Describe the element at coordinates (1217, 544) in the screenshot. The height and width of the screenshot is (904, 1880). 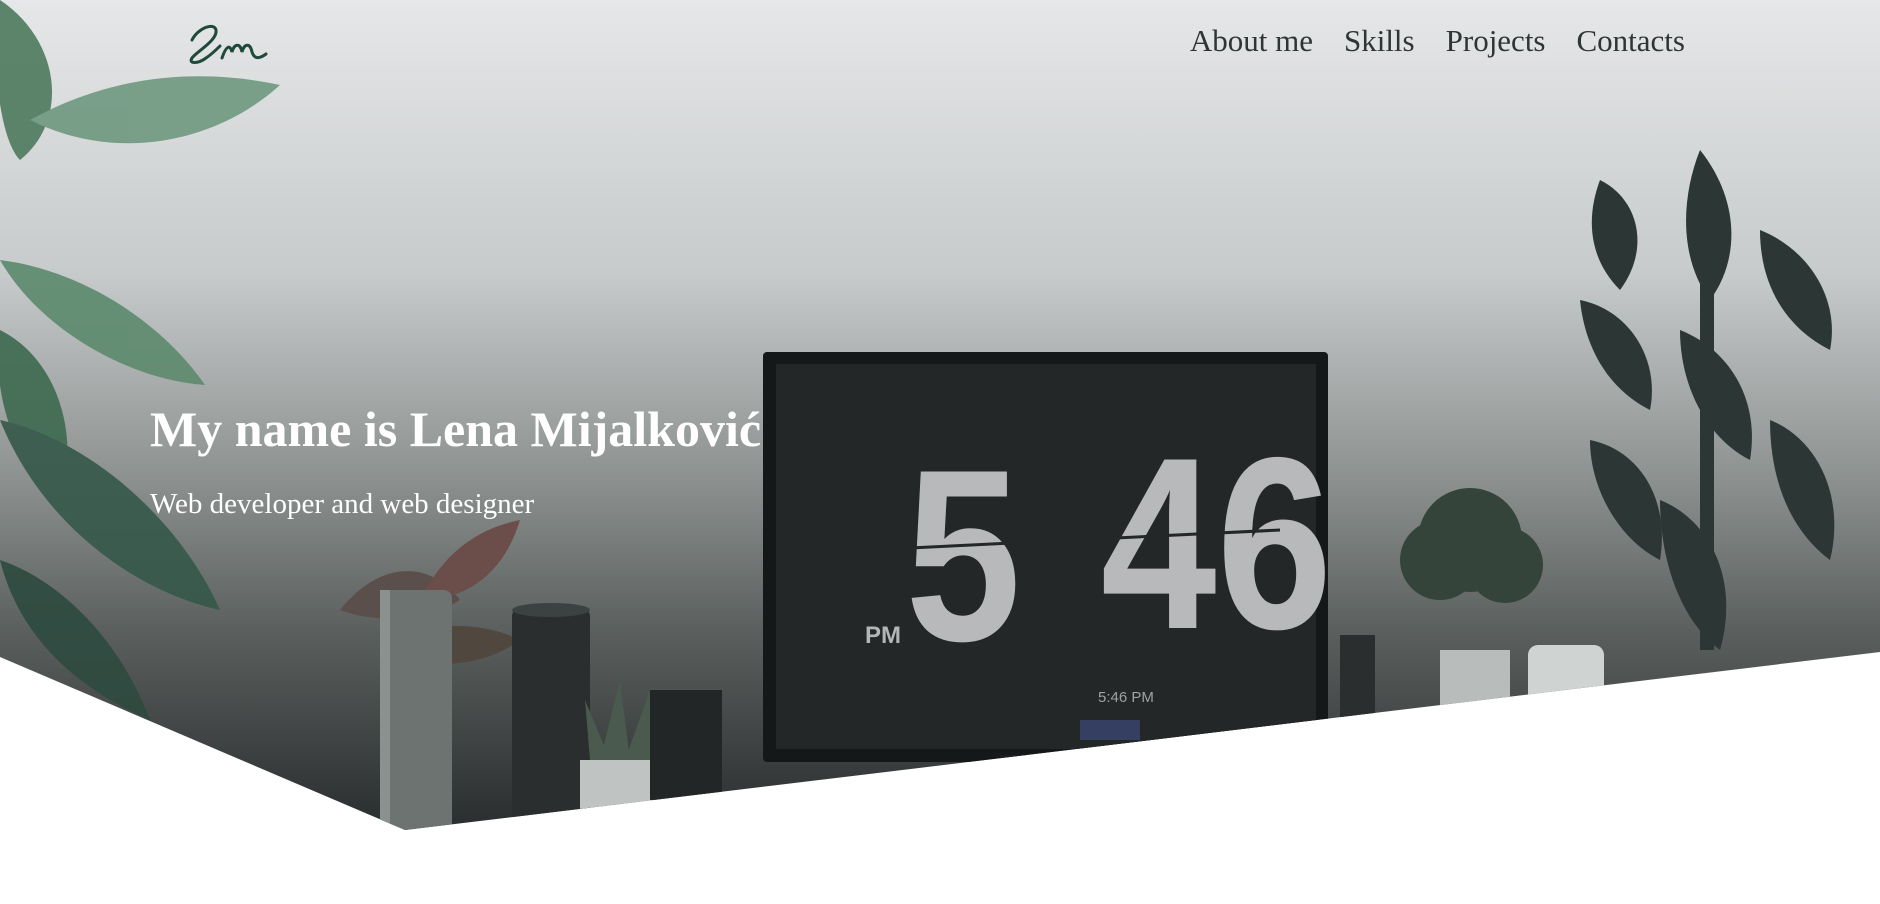
I see `clock-minutes: 46` at that location.